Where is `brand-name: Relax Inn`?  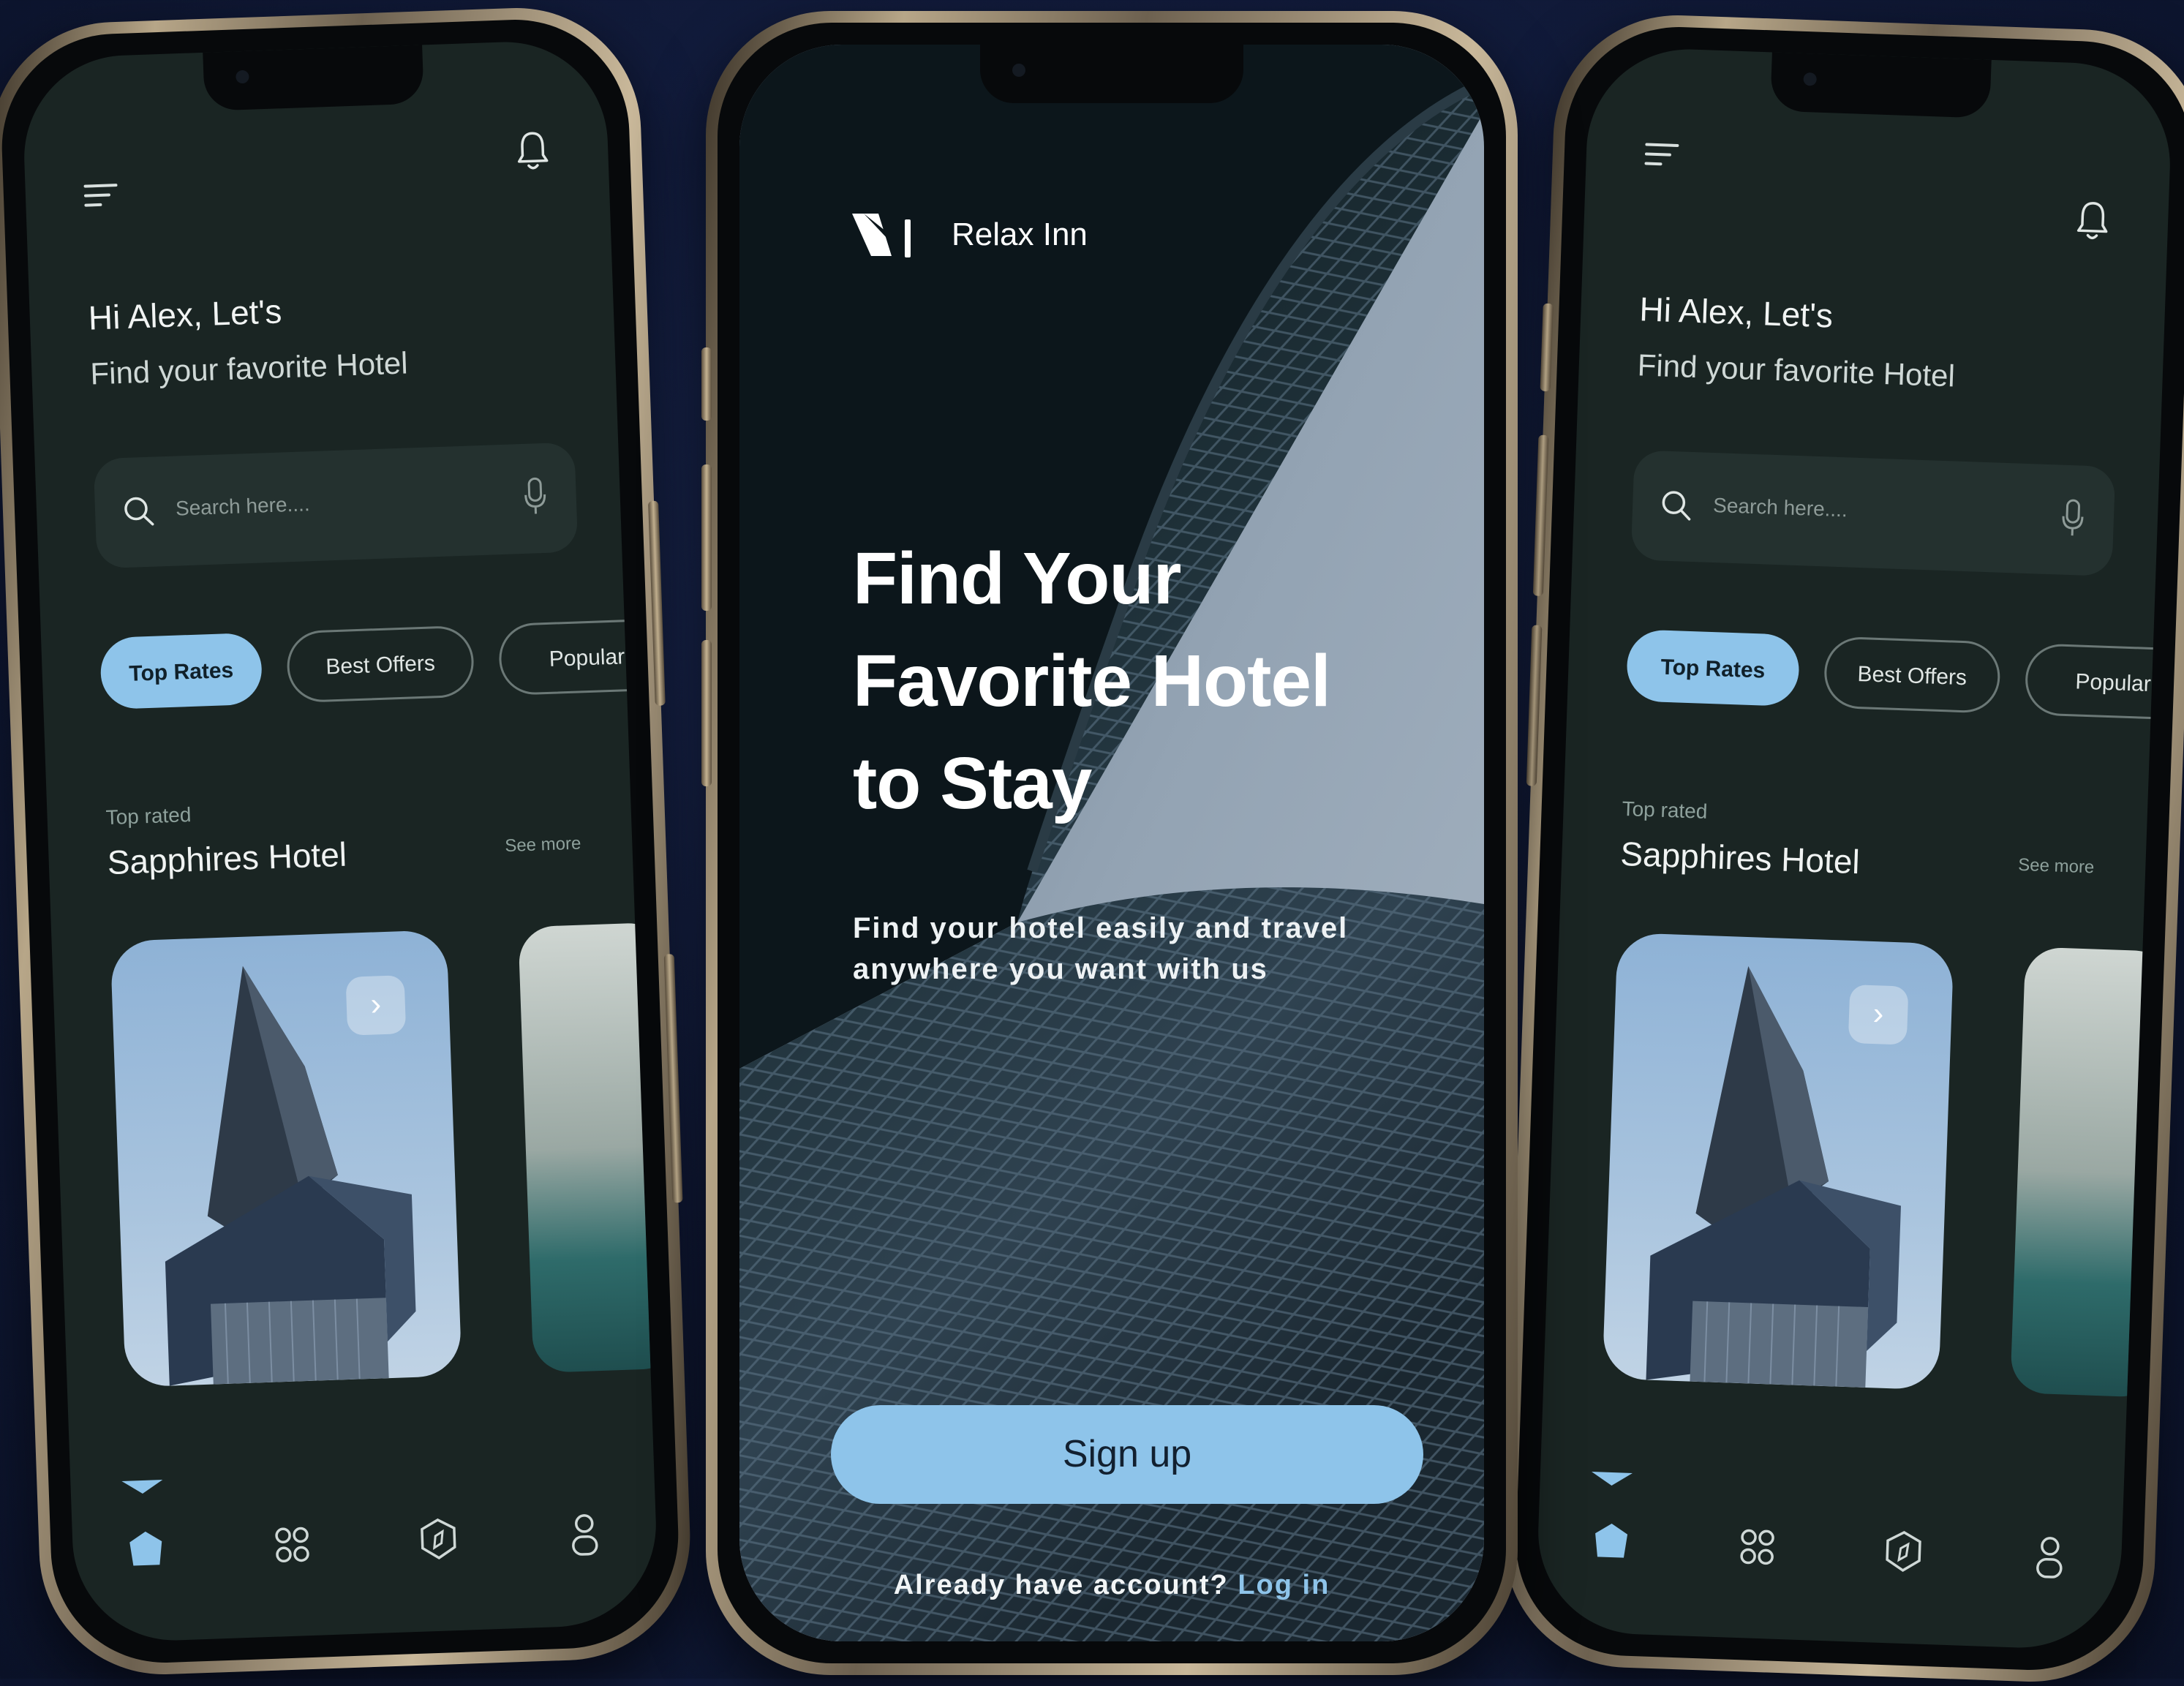
brand-name: Relax Inn is located at coordinates (1020, 235).